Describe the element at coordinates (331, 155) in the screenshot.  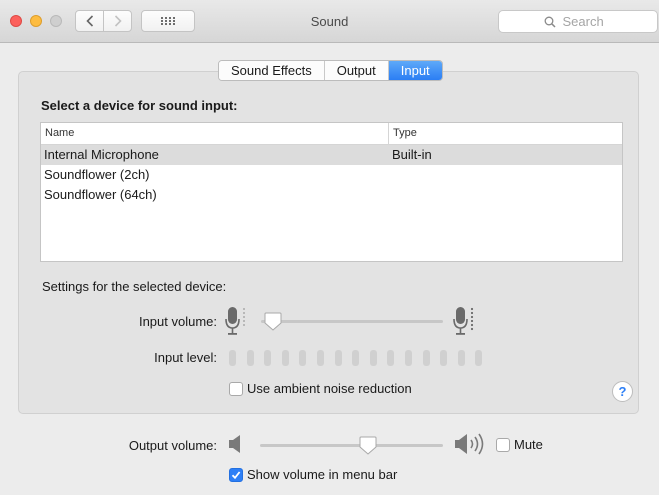
I see `table-row: Internal Microphone Built-in` at that location.